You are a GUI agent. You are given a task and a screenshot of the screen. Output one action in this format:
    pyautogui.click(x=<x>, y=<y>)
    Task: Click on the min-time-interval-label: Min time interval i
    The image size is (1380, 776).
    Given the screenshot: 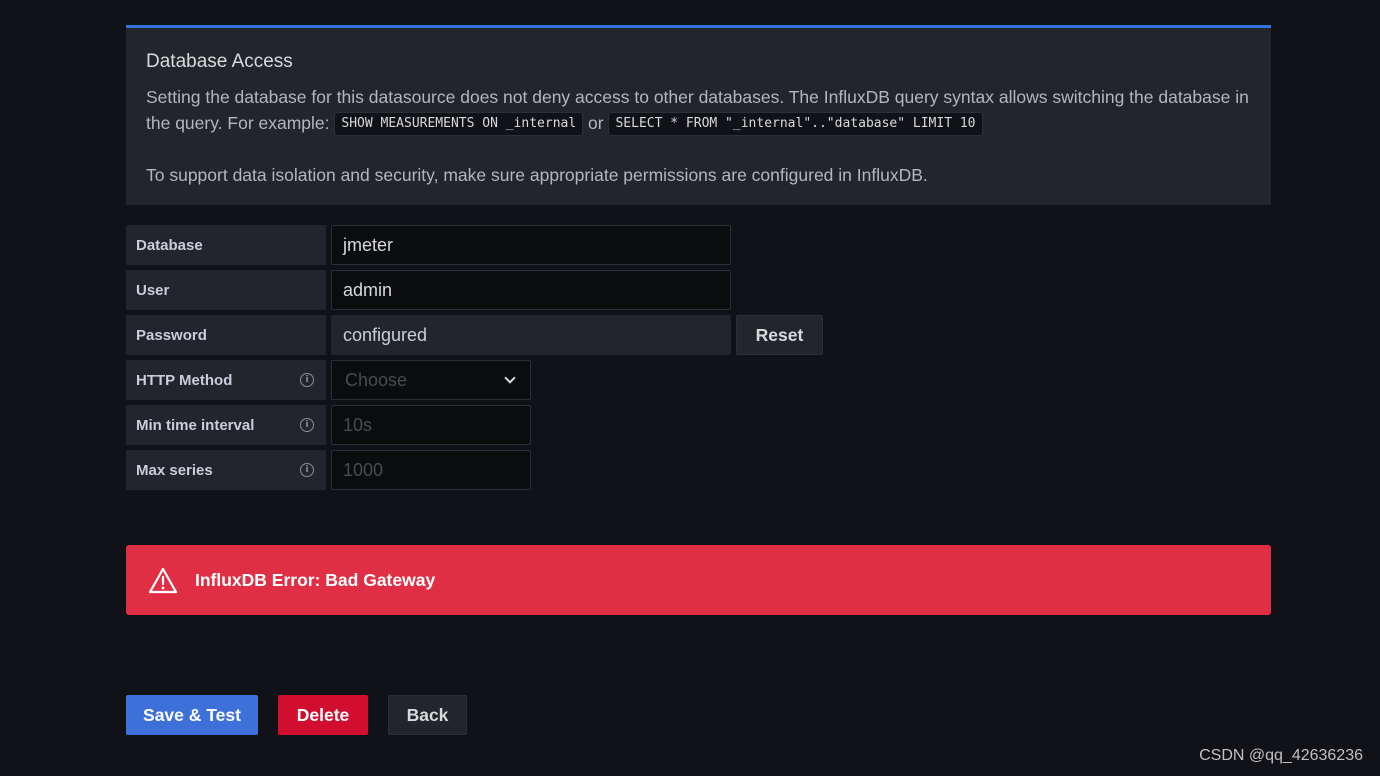 What is the action you would take?
    pyautogui.click(x=226, y=425)
    